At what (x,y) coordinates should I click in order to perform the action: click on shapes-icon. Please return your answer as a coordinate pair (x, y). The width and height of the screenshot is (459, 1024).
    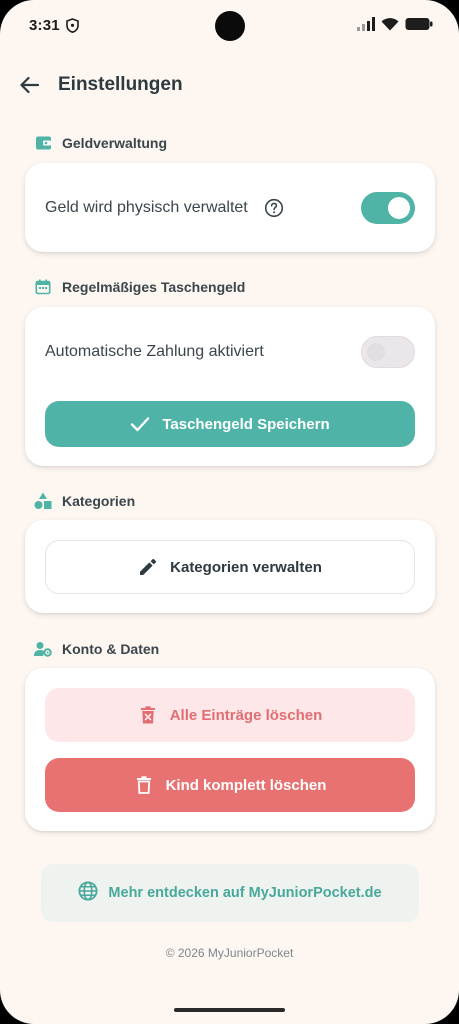
    Looking at the image, I should click on (43, 501).